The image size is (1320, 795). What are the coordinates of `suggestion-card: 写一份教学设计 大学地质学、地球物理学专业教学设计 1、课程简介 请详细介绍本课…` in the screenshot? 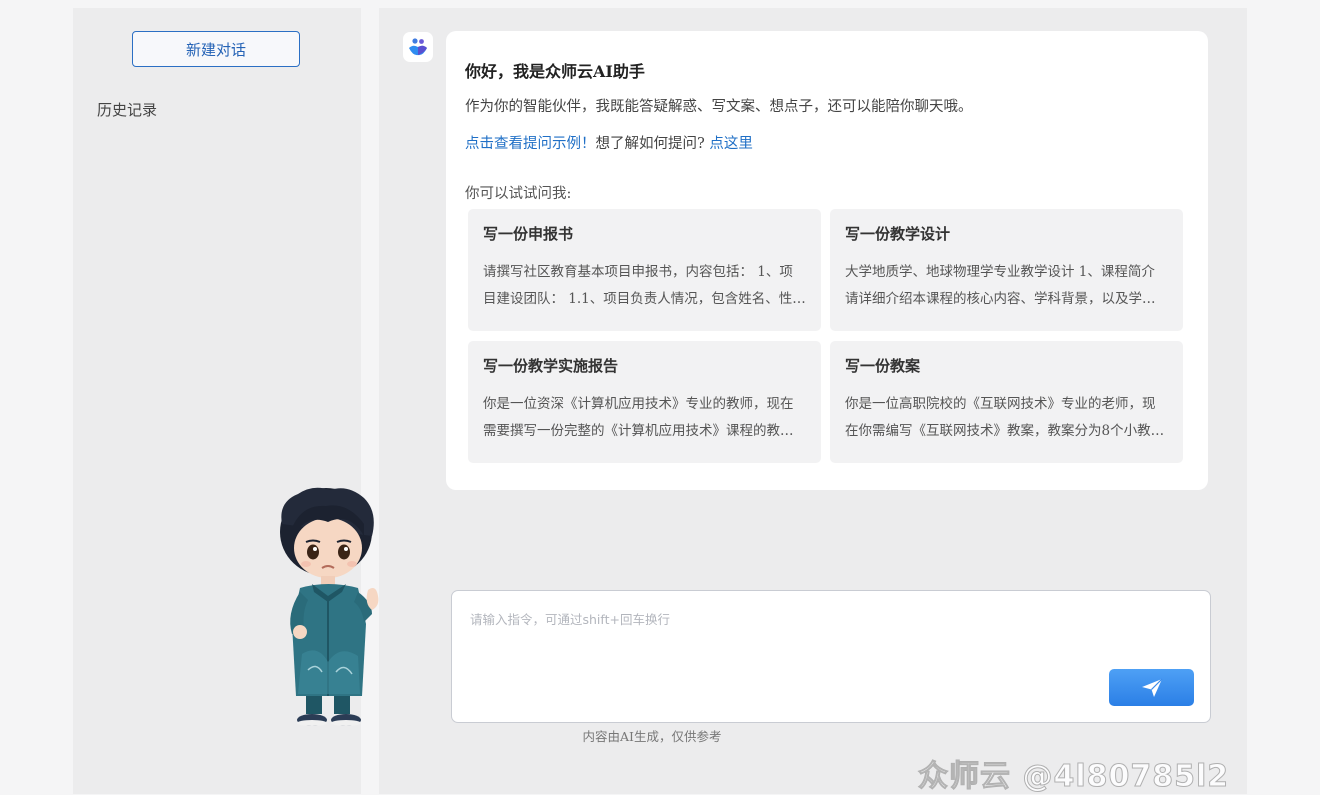 It's located at (1006, 270).